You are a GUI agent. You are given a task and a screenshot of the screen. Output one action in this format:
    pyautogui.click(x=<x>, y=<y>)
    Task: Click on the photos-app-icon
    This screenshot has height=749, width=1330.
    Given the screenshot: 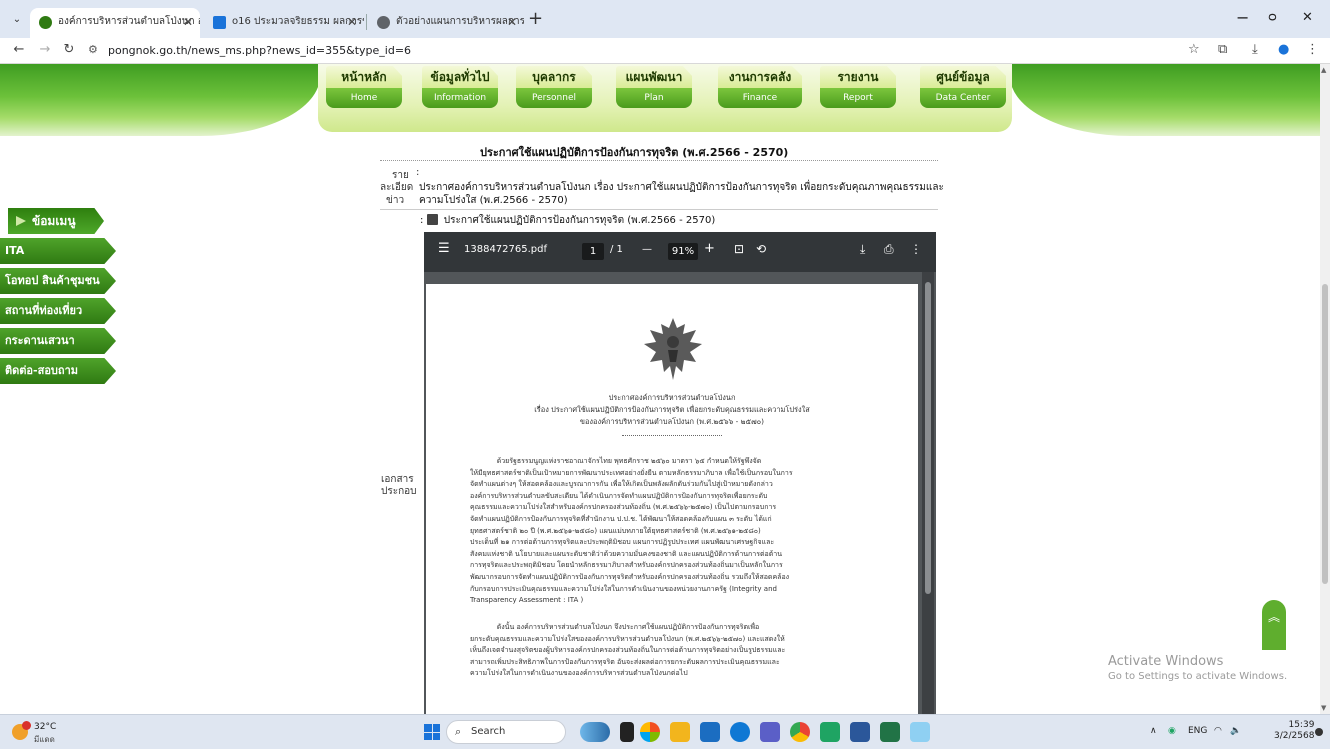 What is the action you would take?
    pyautogui.click(x=650, y=732)
    